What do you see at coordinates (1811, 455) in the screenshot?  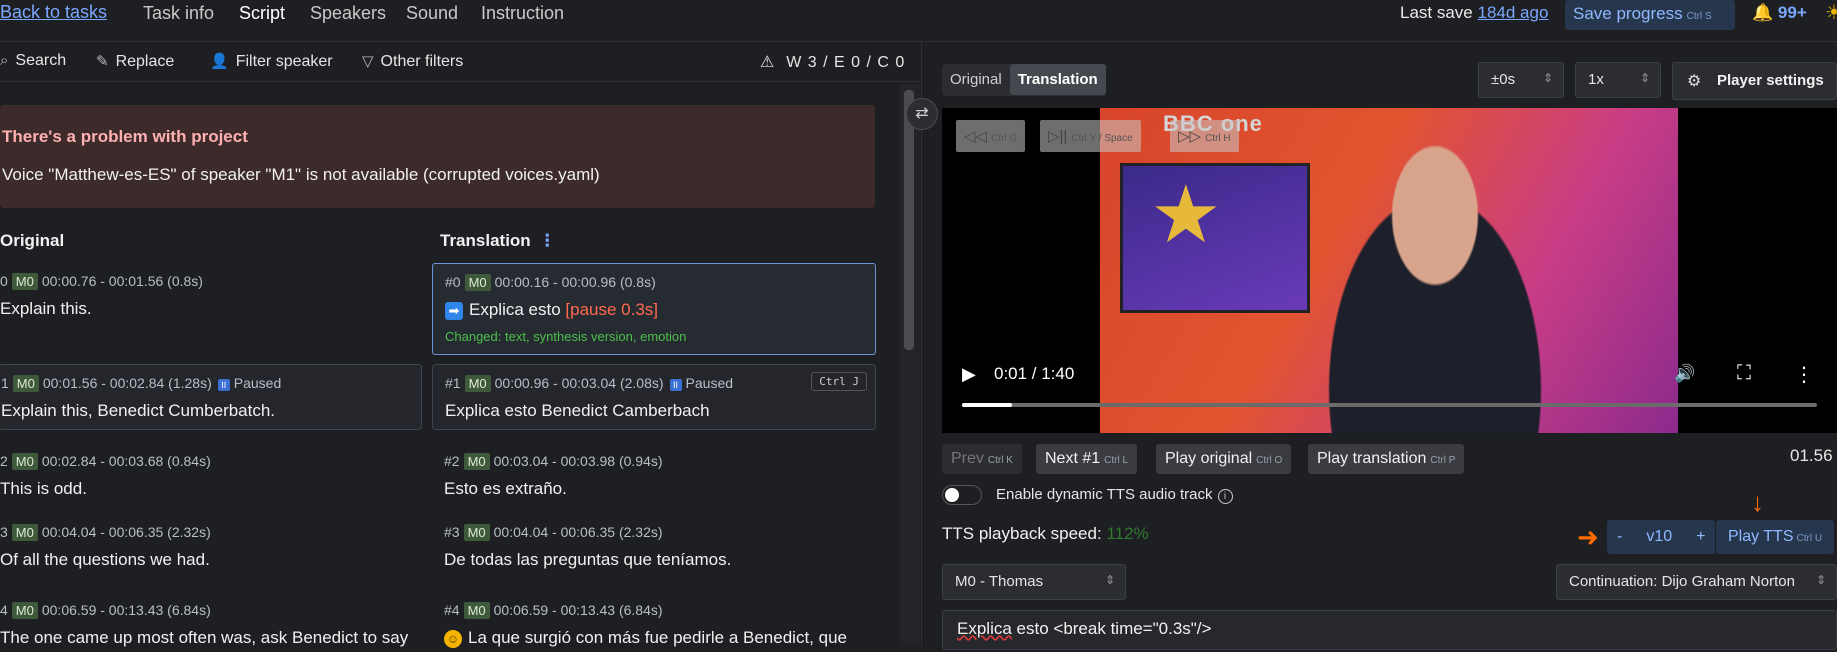 I see `segment-duration: 01.56` at bounding box center [1811, 455].